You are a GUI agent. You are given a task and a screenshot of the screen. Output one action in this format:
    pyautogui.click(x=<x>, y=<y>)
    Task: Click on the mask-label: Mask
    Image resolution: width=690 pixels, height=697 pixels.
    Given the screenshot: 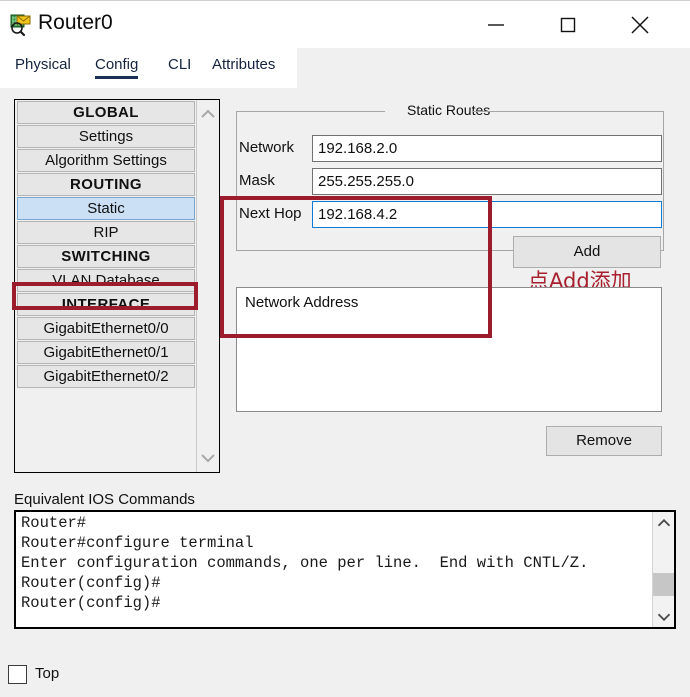 What is the action you would take?
    pyautogui.click(x=257, y=180)
    